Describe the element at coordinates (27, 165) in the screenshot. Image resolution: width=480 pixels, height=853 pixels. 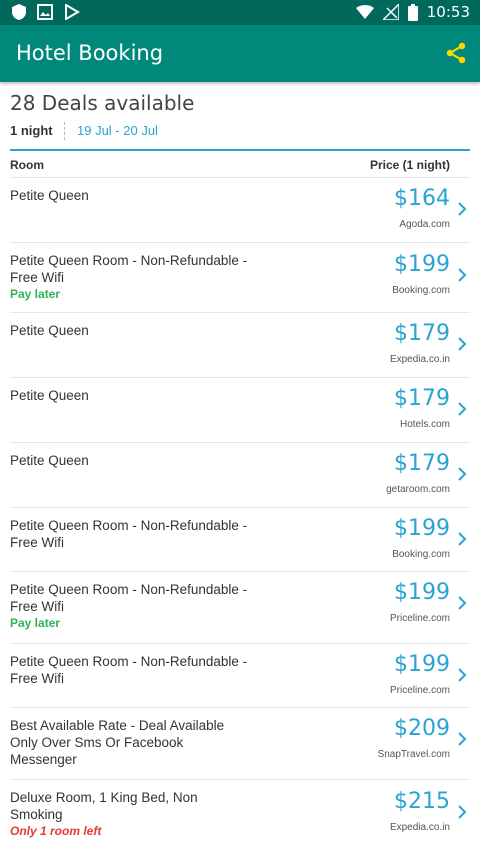
I see `column-header-room: Room` at that location.